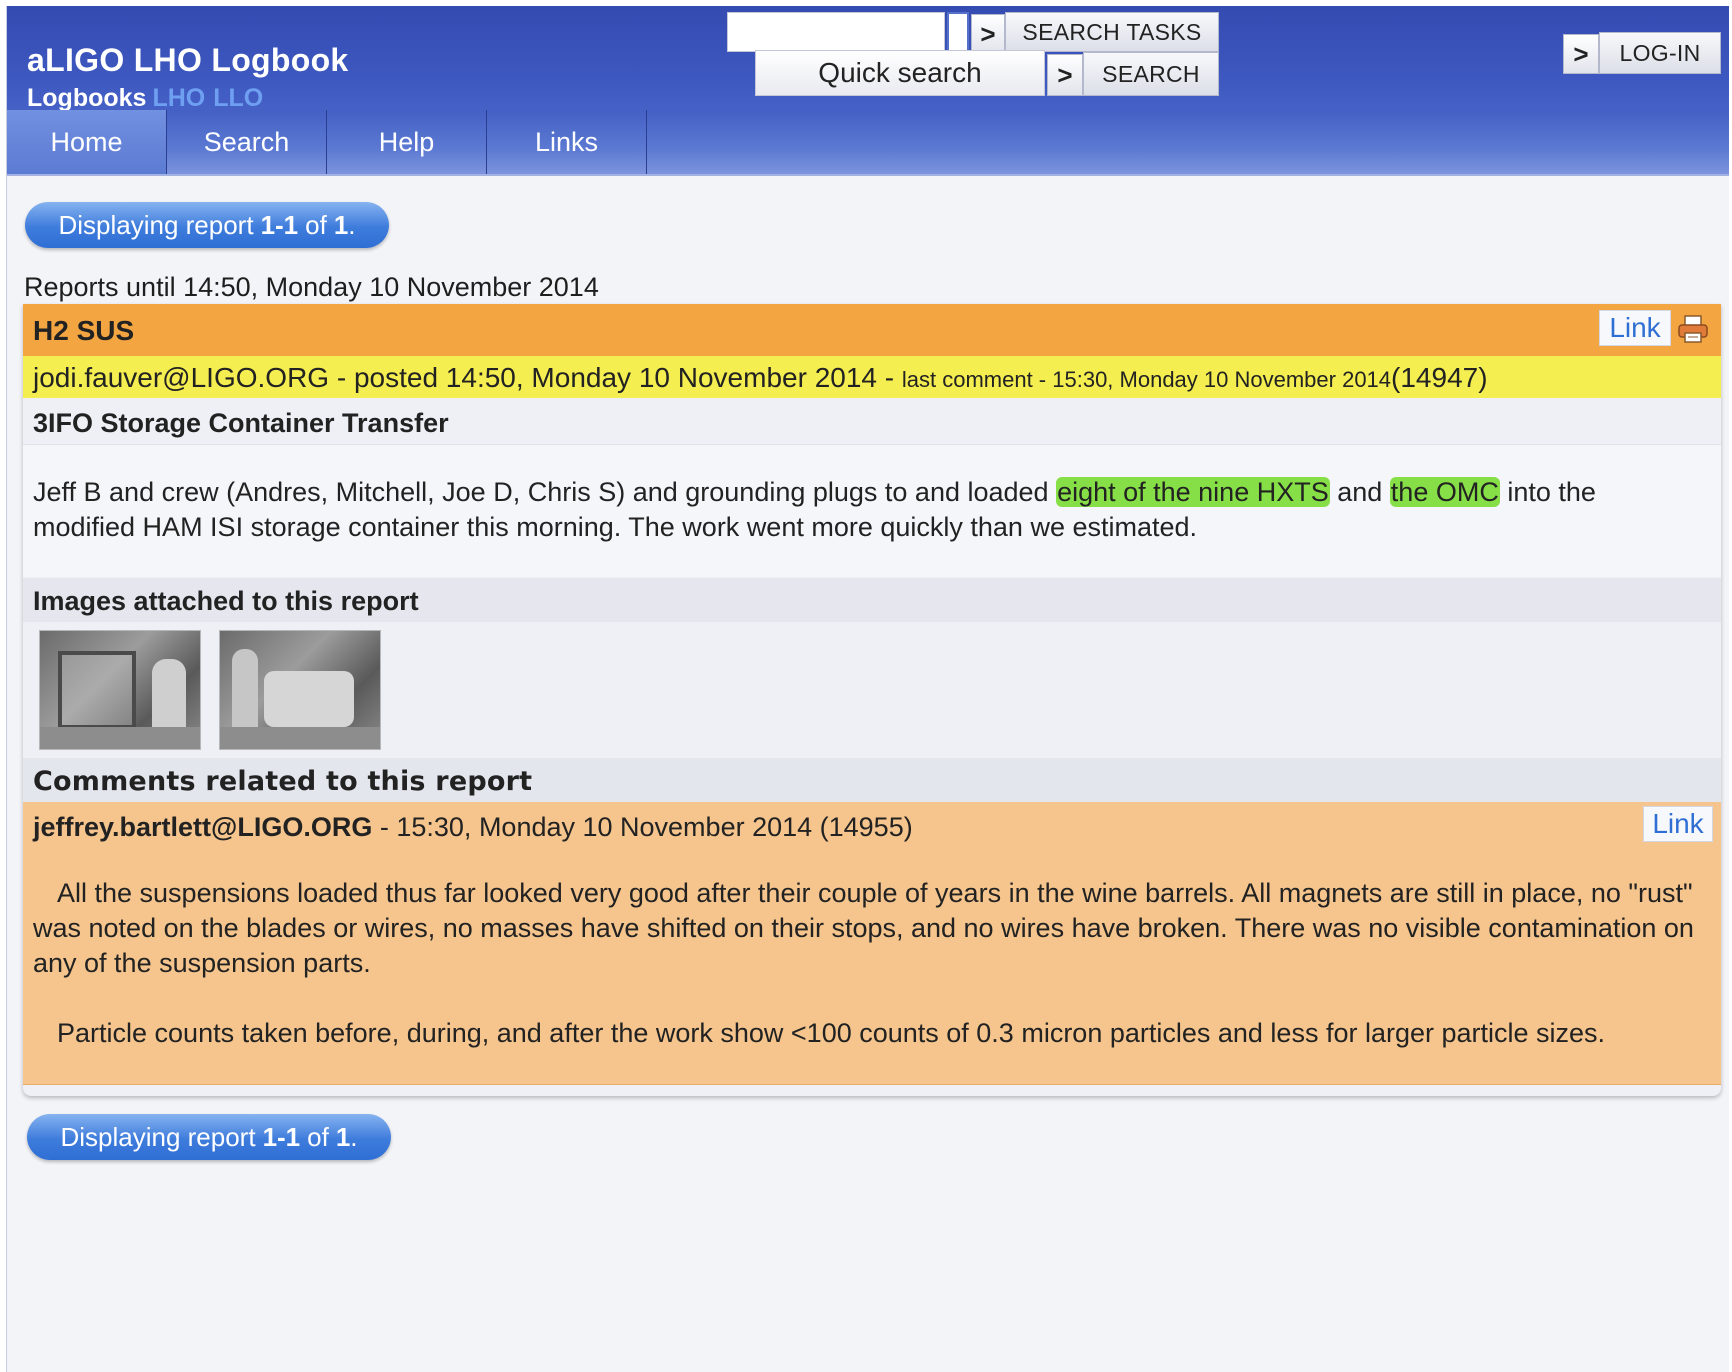  Describe the element at coordinates (1694, 329) in the screenshot. I see `printer-icon` at that location.